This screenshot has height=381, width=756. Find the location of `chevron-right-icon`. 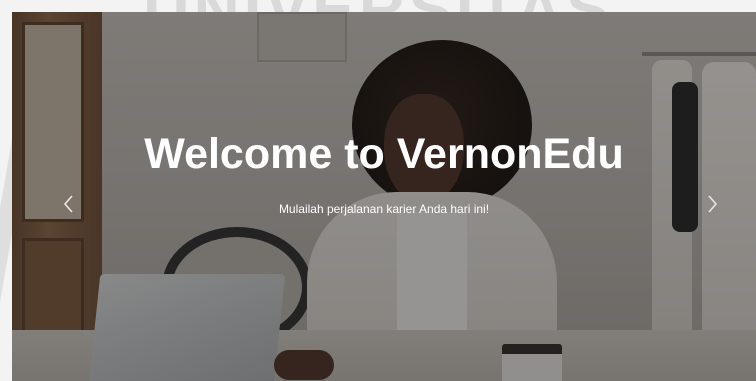

chevron-right-icon is located at coordinates (713, 204).